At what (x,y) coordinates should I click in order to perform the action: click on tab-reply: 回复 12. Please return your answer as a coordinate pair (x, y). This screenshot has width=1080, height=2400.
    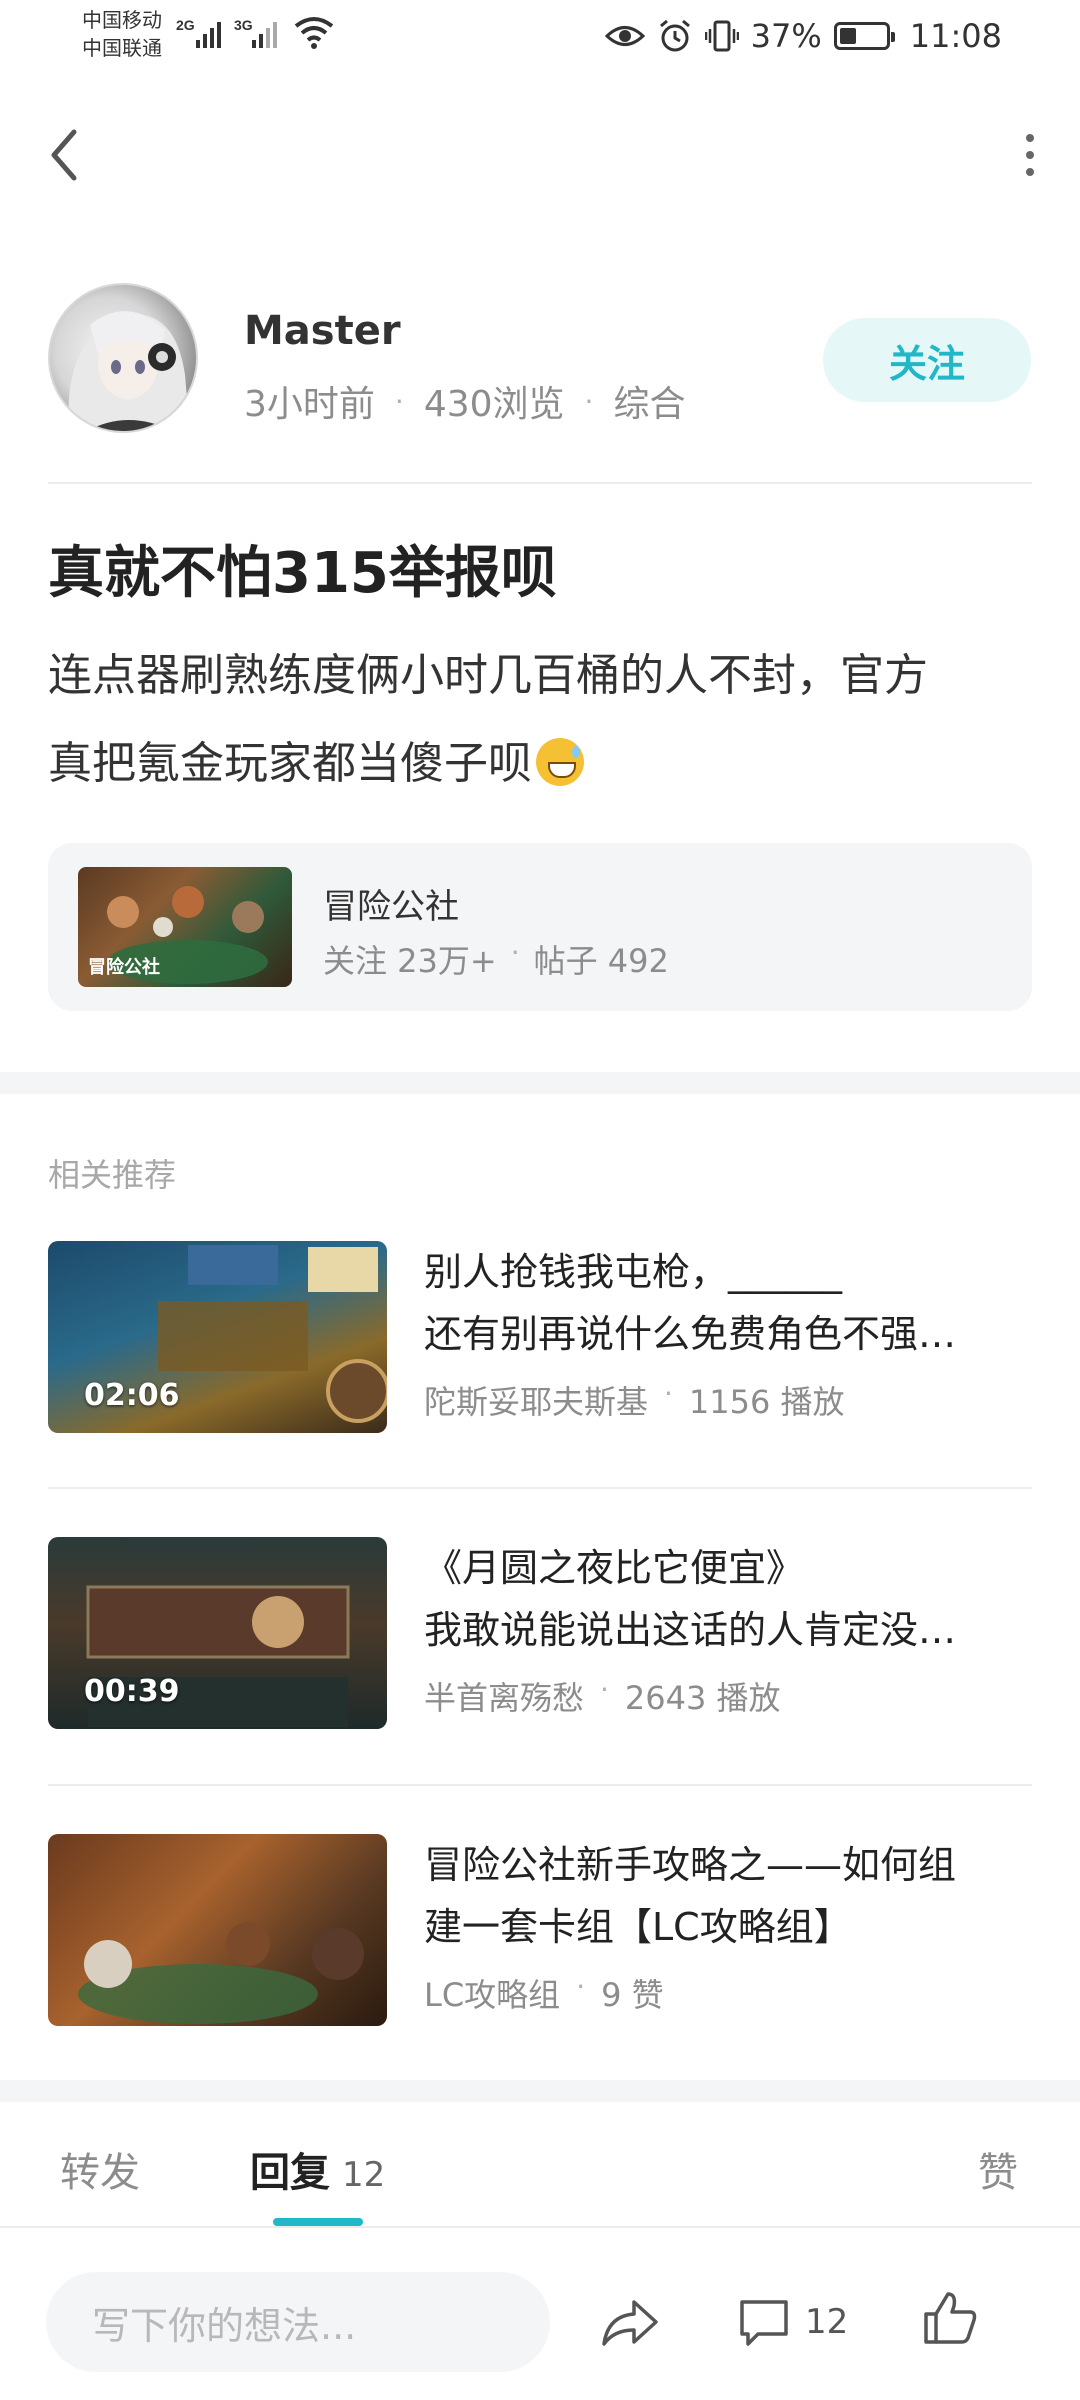
    Looking at the image, I should click on (317, 2169).